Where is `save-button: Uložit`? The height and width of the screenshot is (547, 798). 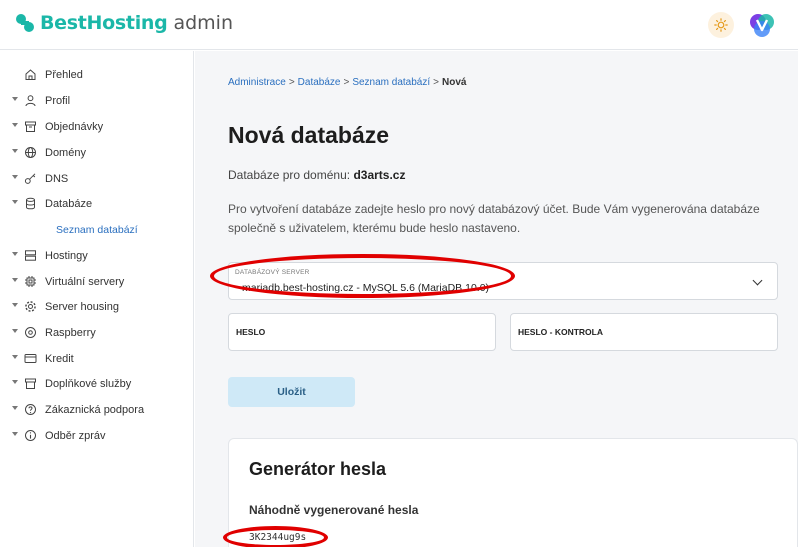
save-button: Uložit is located at coordinates (291, 392).